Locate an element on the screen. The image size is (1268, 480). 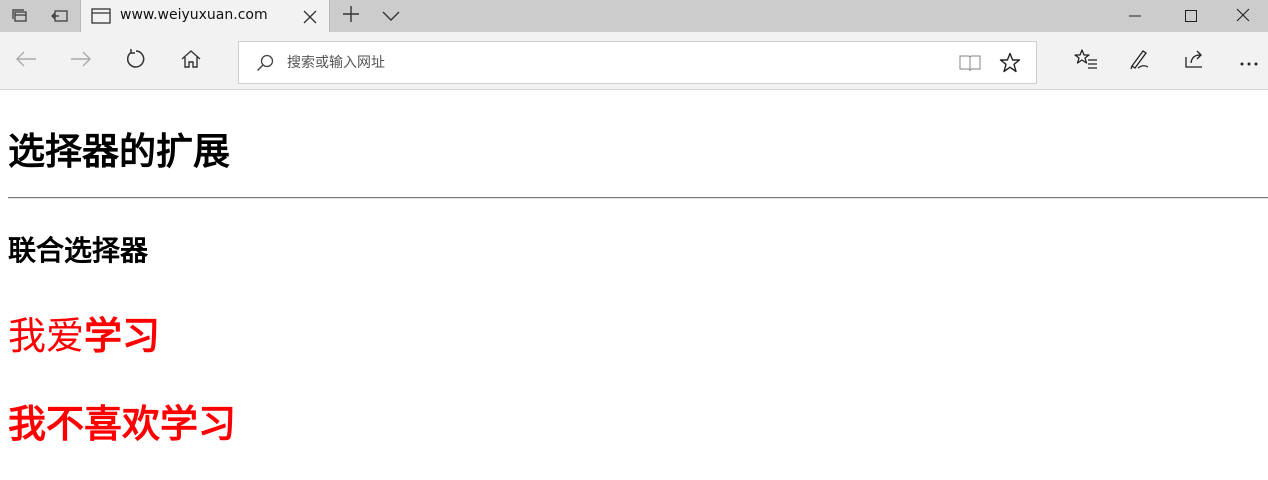
home-button is located at coordinates (191, 61).